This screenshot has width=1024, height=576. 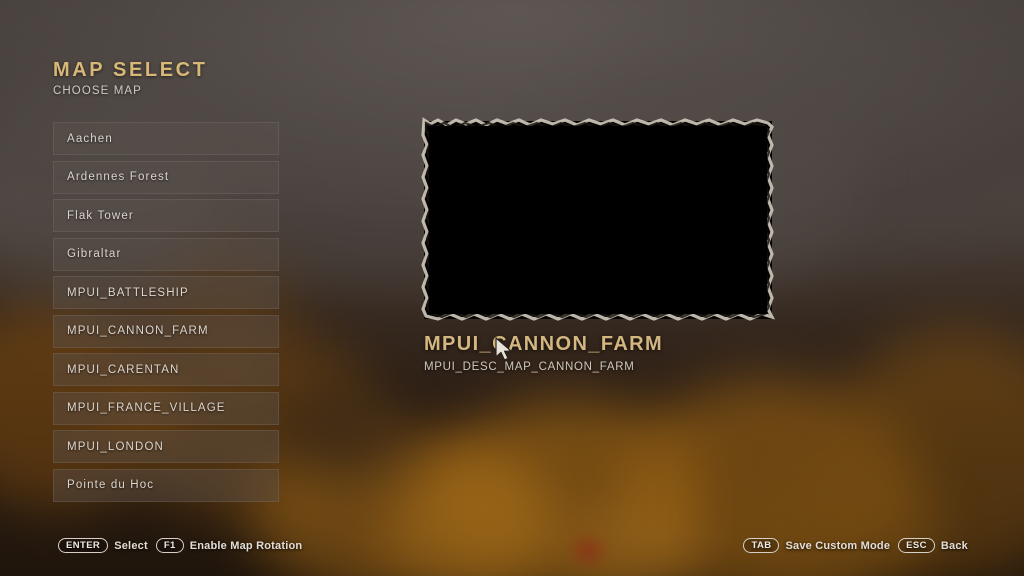 I want to click on keycap-f1: F1, so click(x=169, y=545).